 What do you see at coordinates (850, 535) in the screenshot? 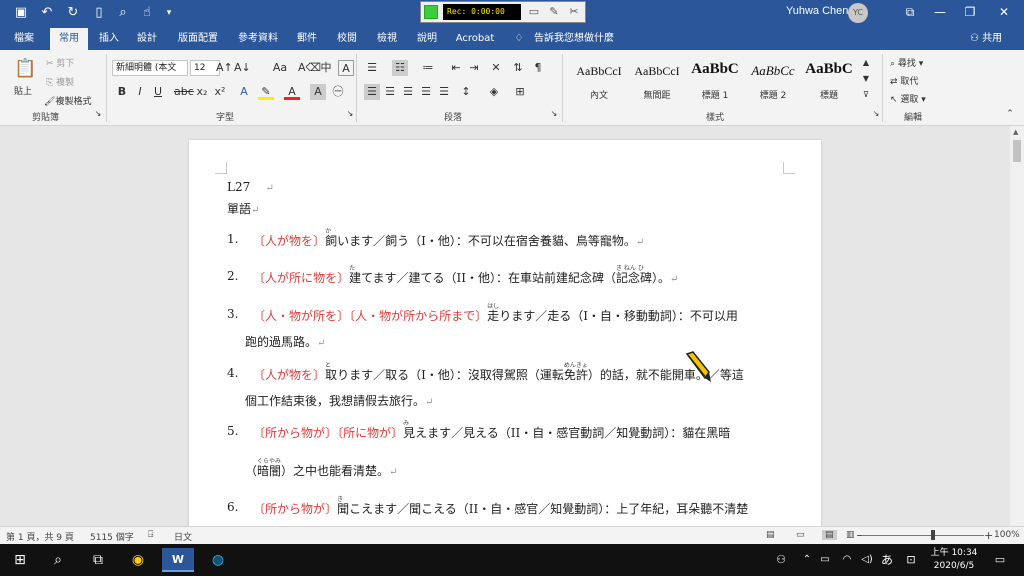
I see `web-layout-icon: ▥` at bounding box center [850, 535].